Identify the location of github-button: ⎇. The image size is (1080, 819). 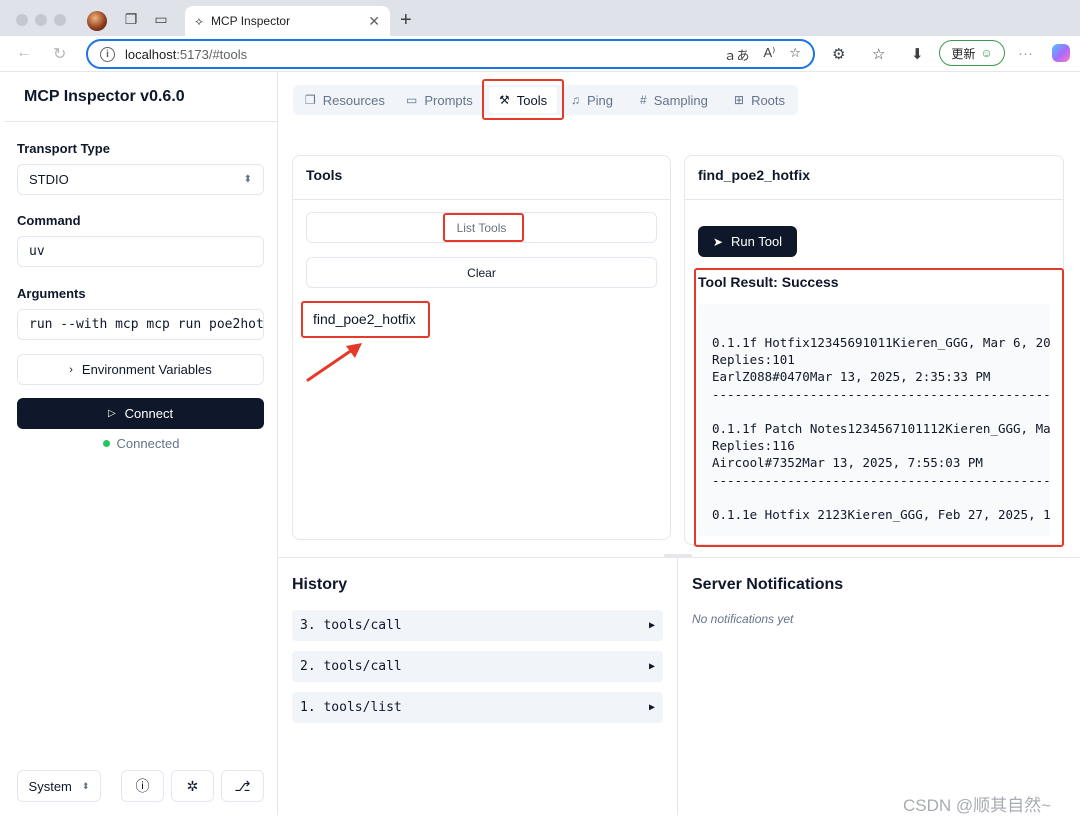
(242, 786).